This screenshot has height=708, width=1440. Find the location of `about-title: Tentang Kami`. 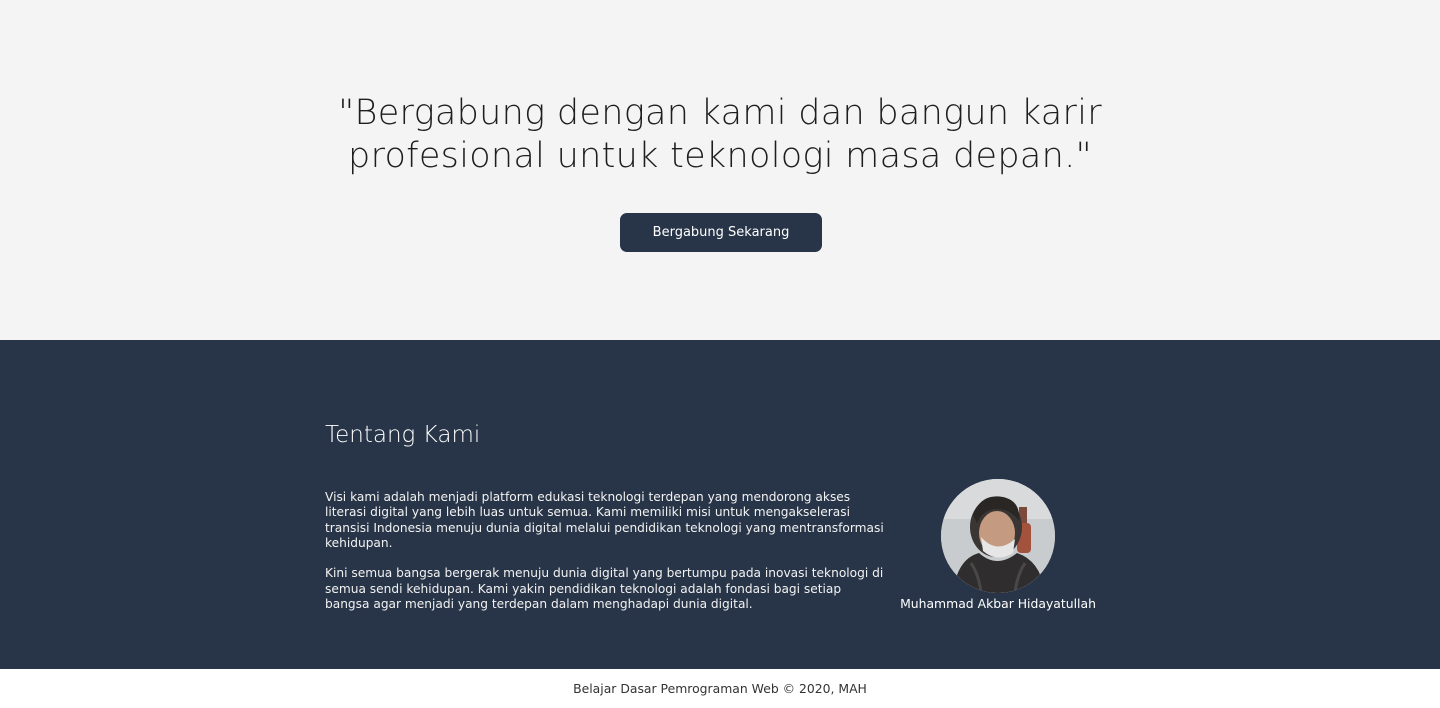

about-title: Tentang Kami is located at coordinates (403, 435).